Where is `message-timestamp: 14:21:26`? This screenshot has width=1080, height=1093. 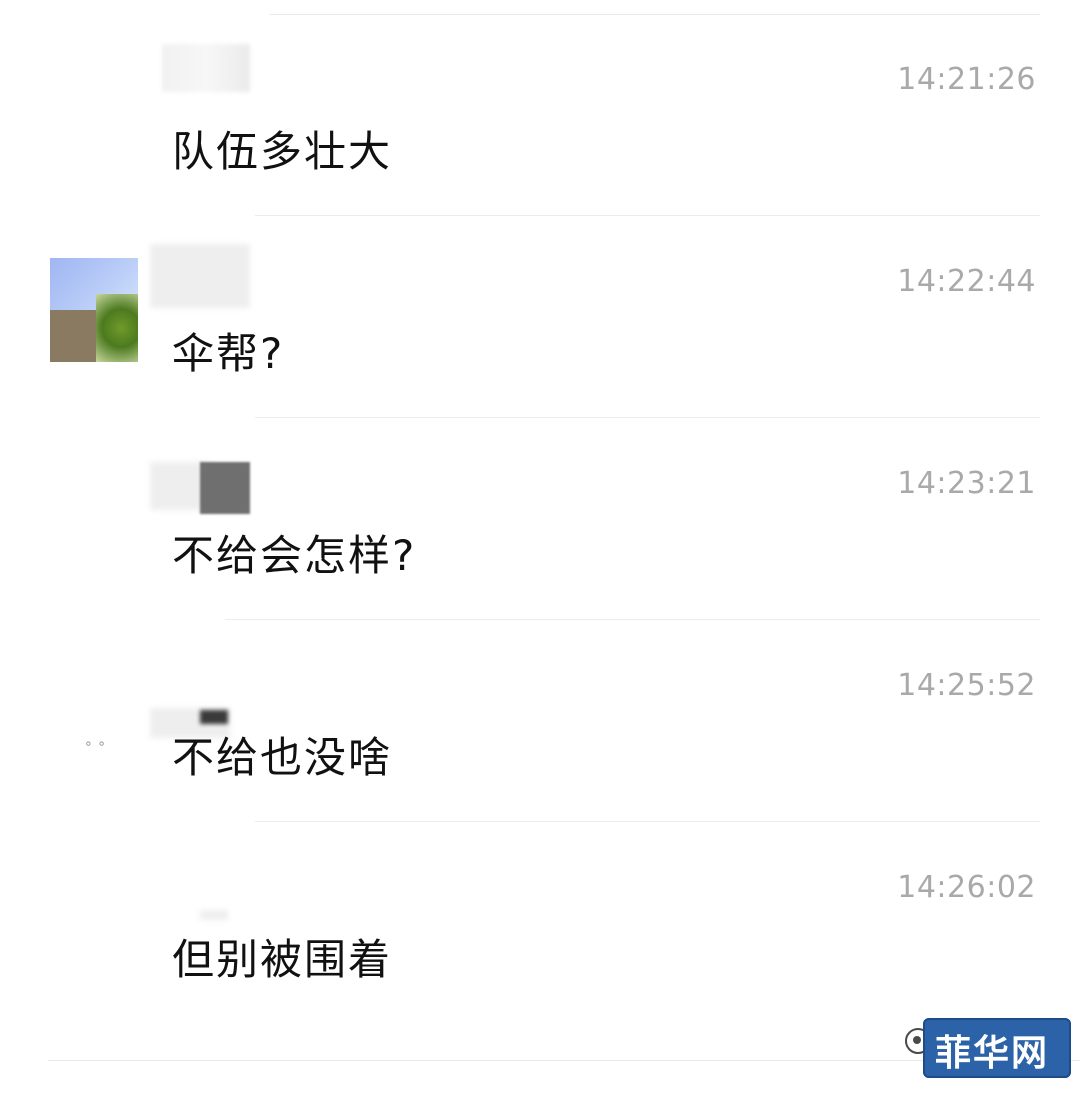 message-timestamp: 14:21:26 is located at coordinates (966, 79).